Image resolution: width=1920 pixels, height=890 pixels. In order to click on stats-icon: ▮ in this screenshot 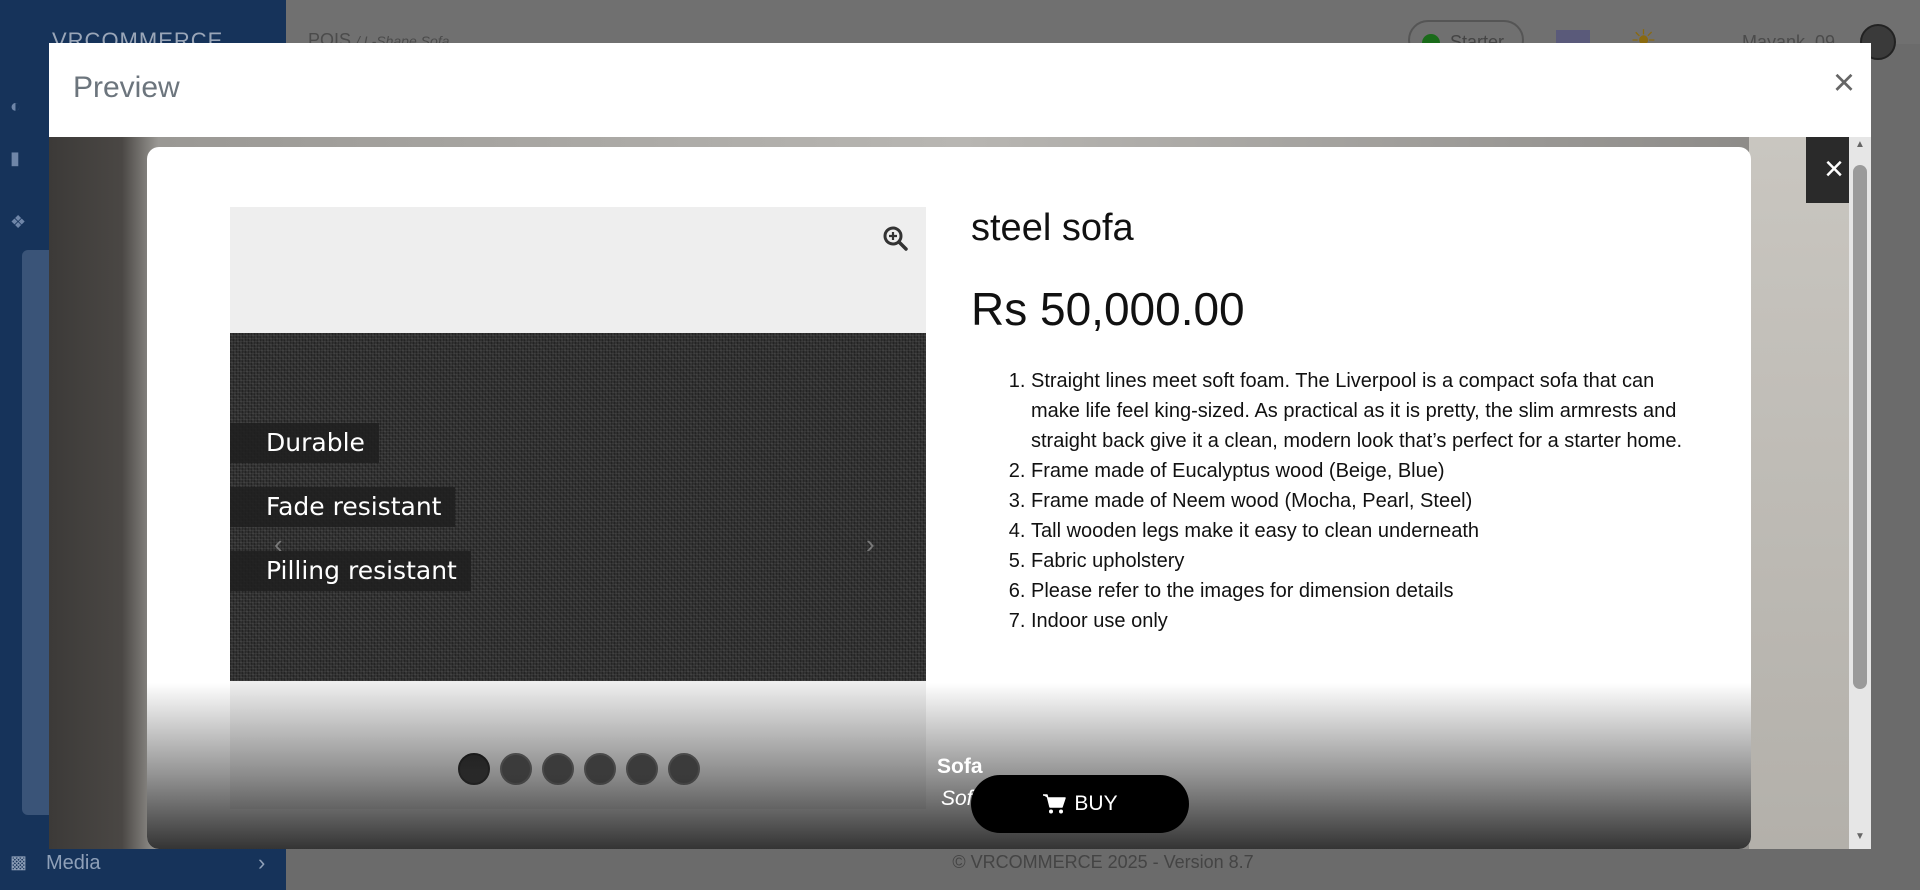, I will do `click(21, 158)`.